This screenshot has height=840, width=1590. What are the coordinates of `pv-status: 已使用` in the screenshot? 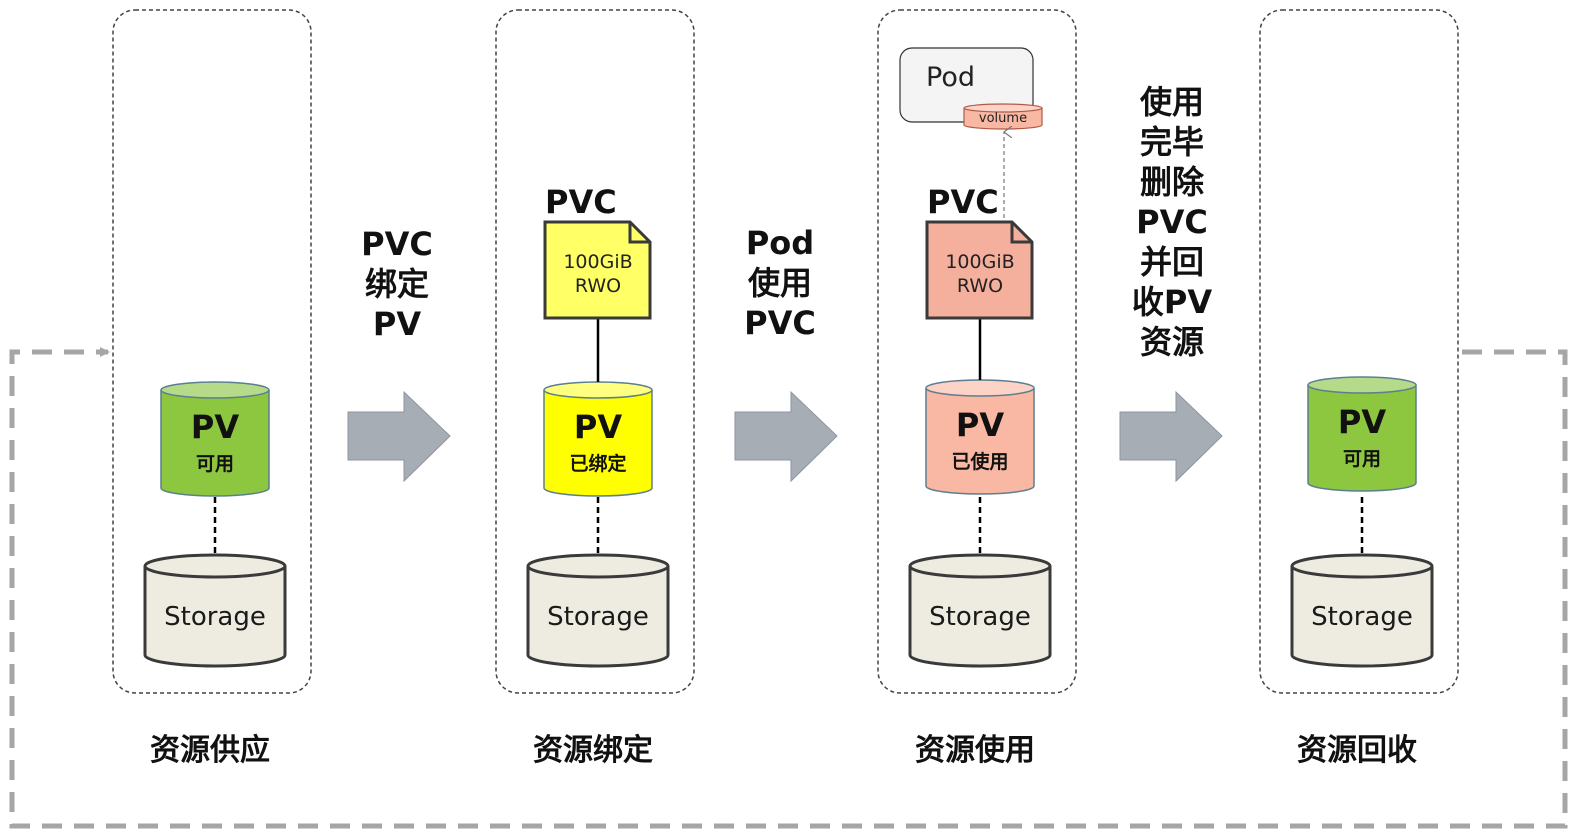 It's located at (979, 462).